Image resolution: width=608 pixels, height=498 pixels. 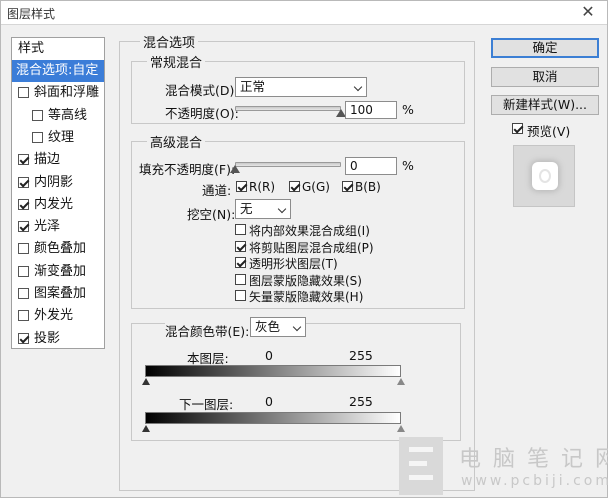 I want to click on styles-list-item: 外发光, so click(x=58, y=316).